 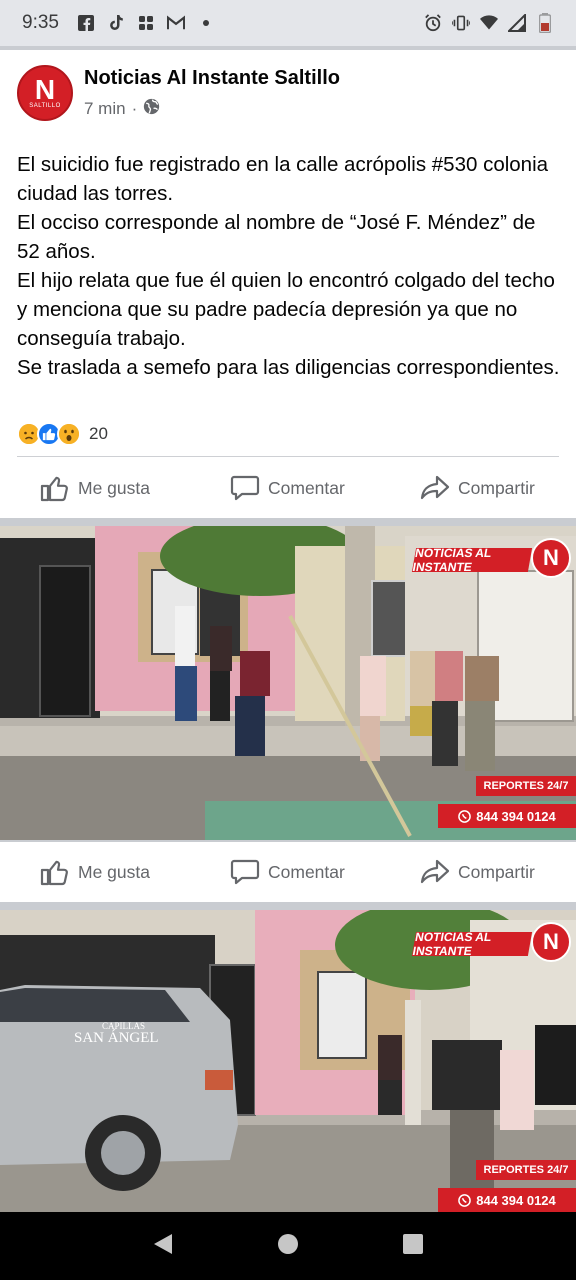 What do you see at coordinates (517, 23) in the screenshot?
I see `signal-icon` at bounding box center [517, 23].